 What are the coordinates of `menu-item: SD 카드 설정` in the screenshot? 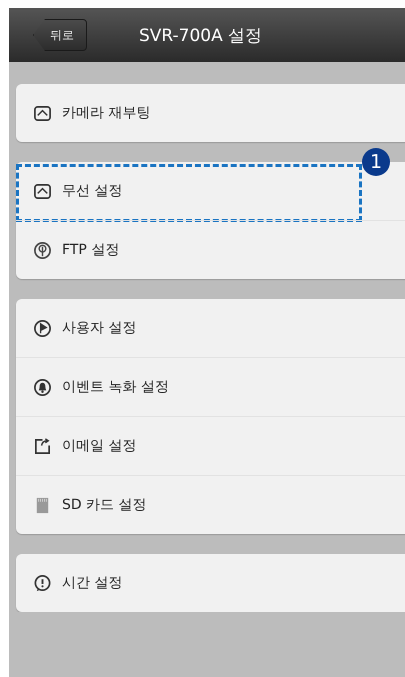 It's located at (104, 505).